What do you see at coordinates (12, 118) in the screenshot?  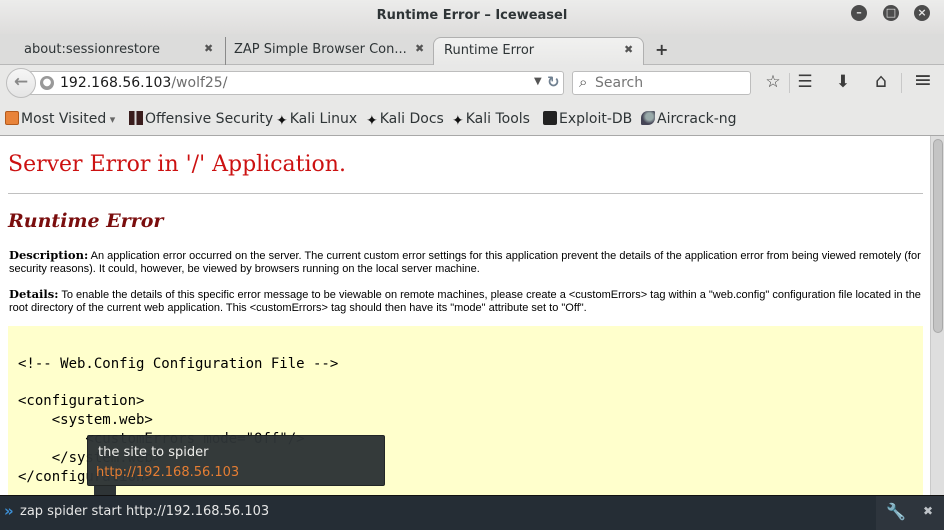 I see `folder-icon` at bounding box center [12, 118].